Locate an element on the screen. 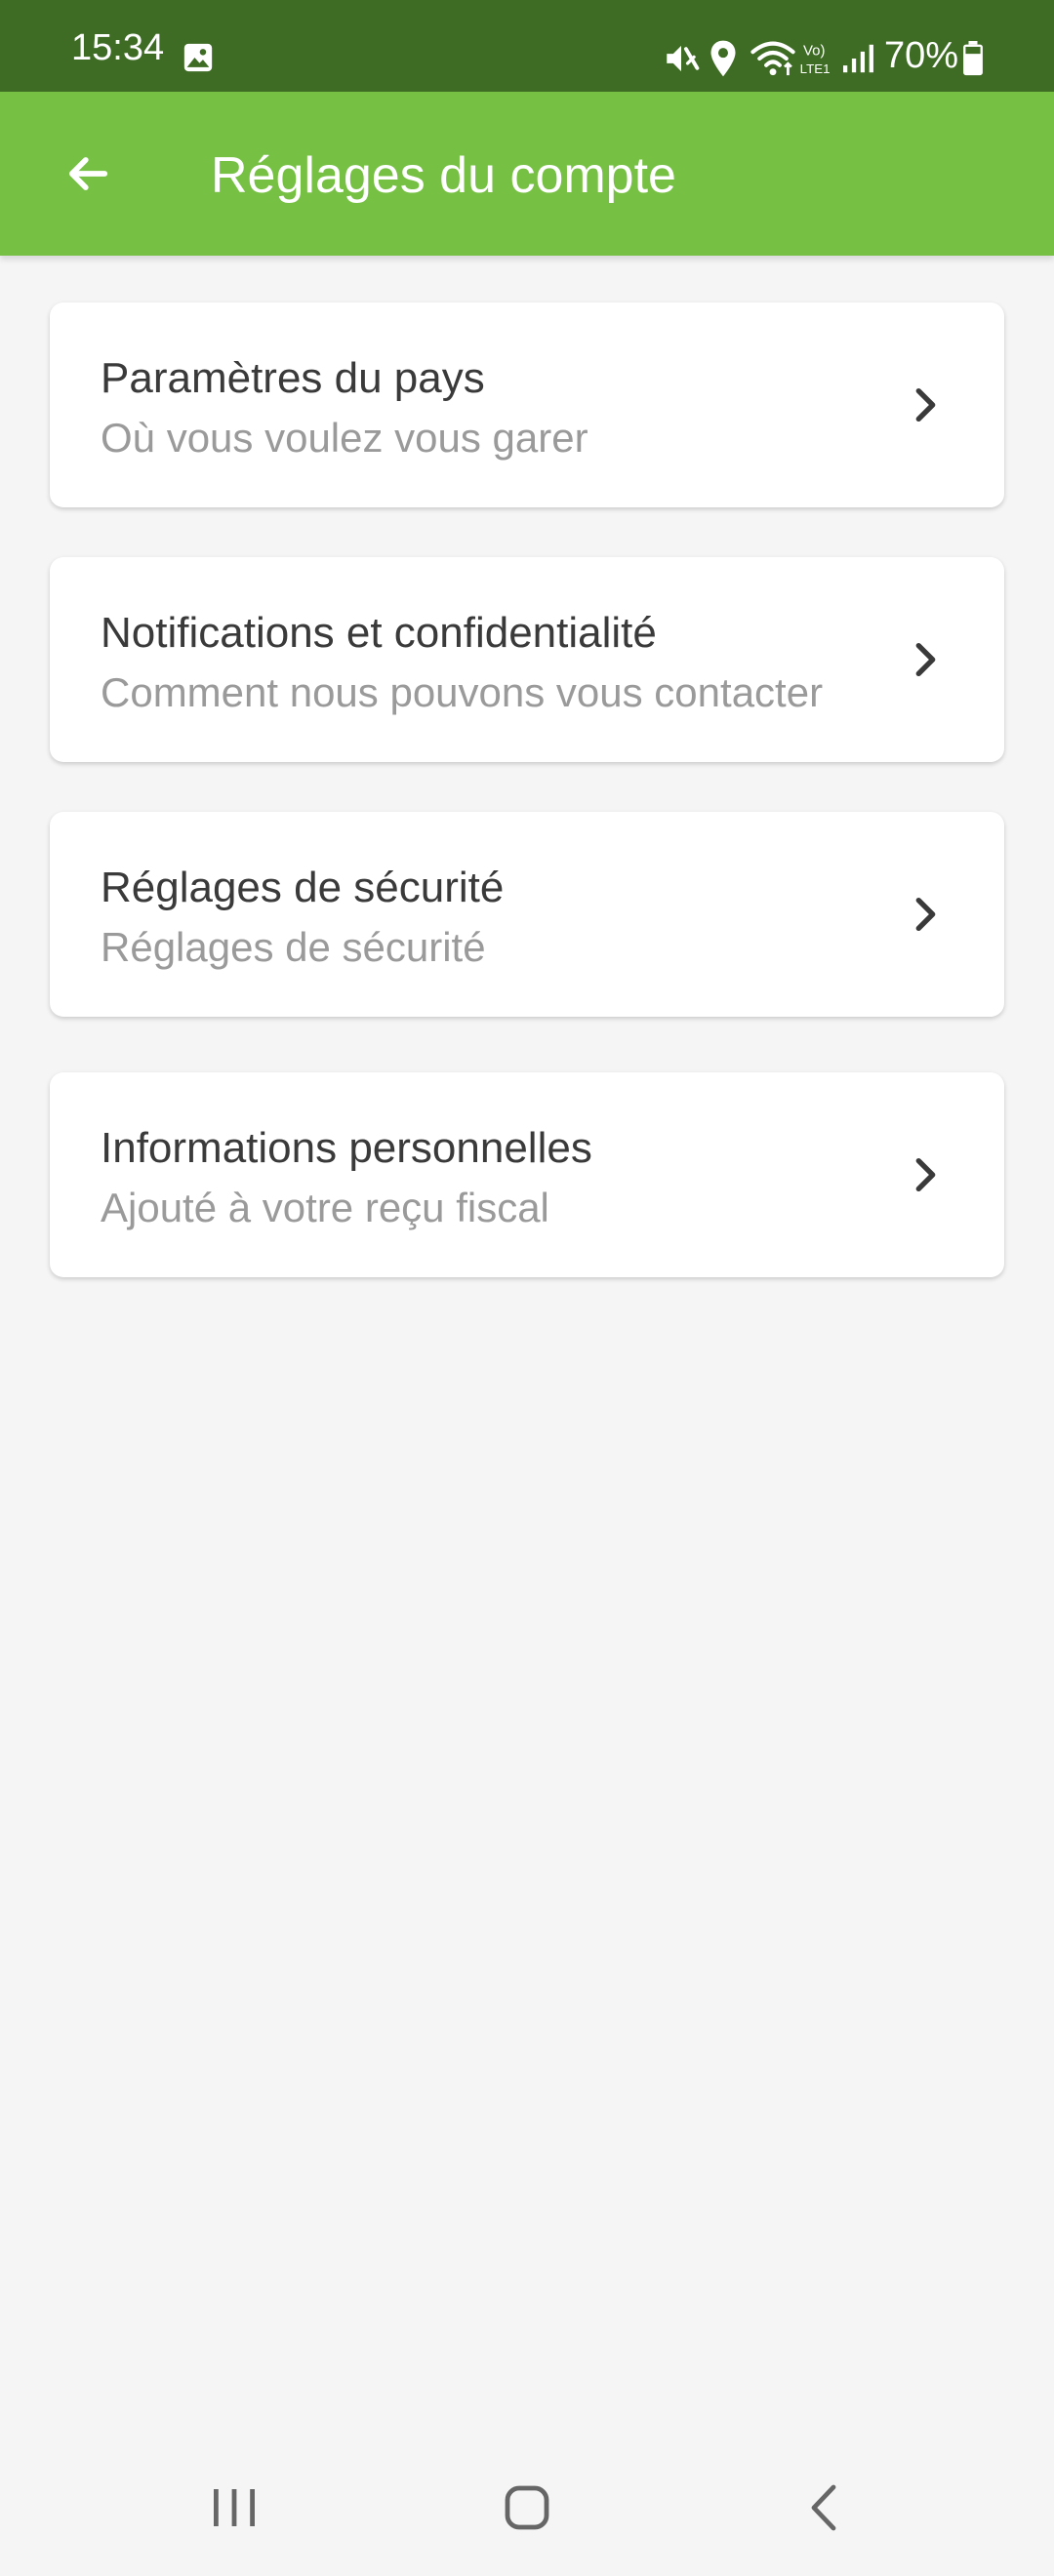 The height and width of the screenshot is (2576, 1054). item-title: Paramètres du pays is located at coordinates (293, 378).